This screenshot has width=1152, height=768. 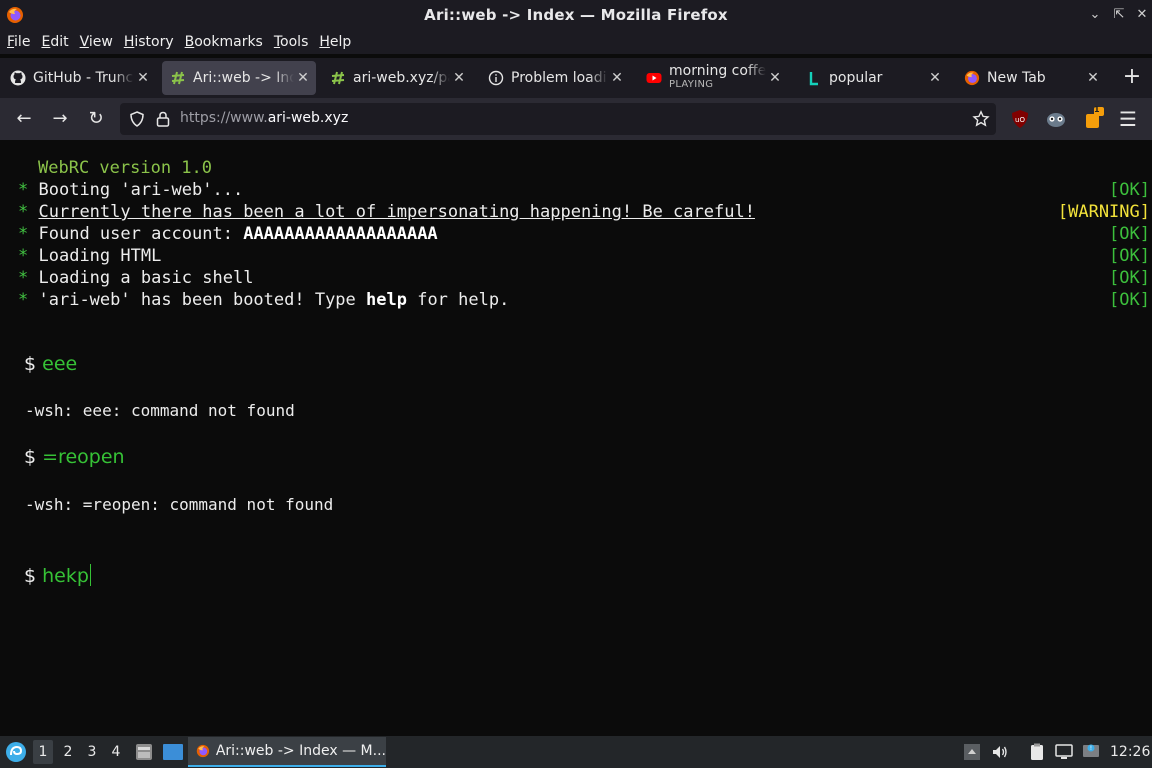 I want to click on history-command: =reopen, so click(x=83, y=457).